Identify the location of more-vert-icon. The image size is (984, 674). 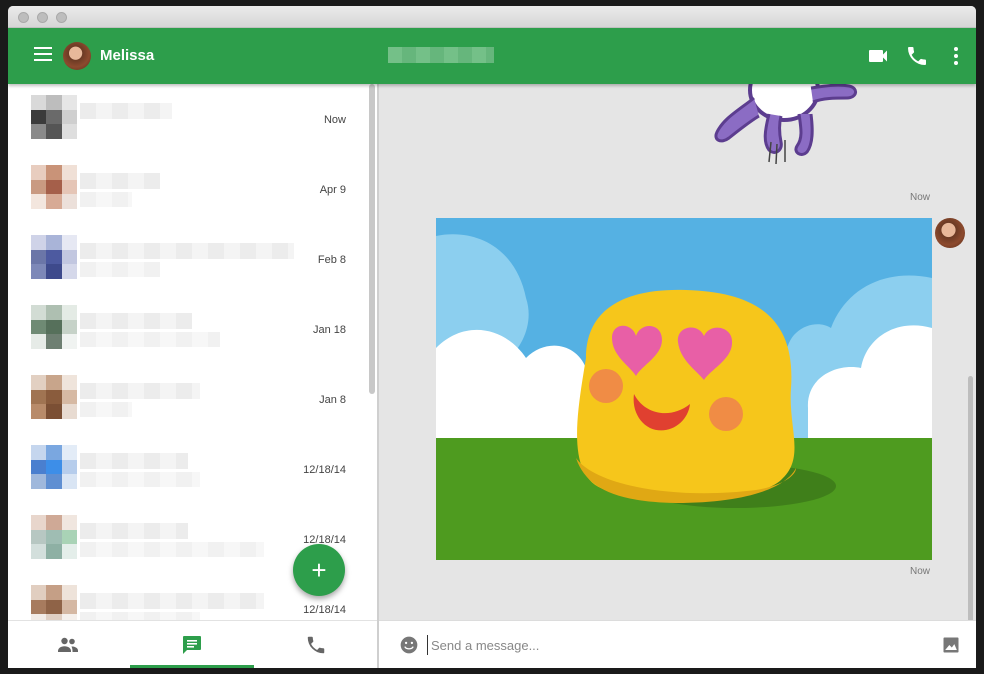
(956, 56).